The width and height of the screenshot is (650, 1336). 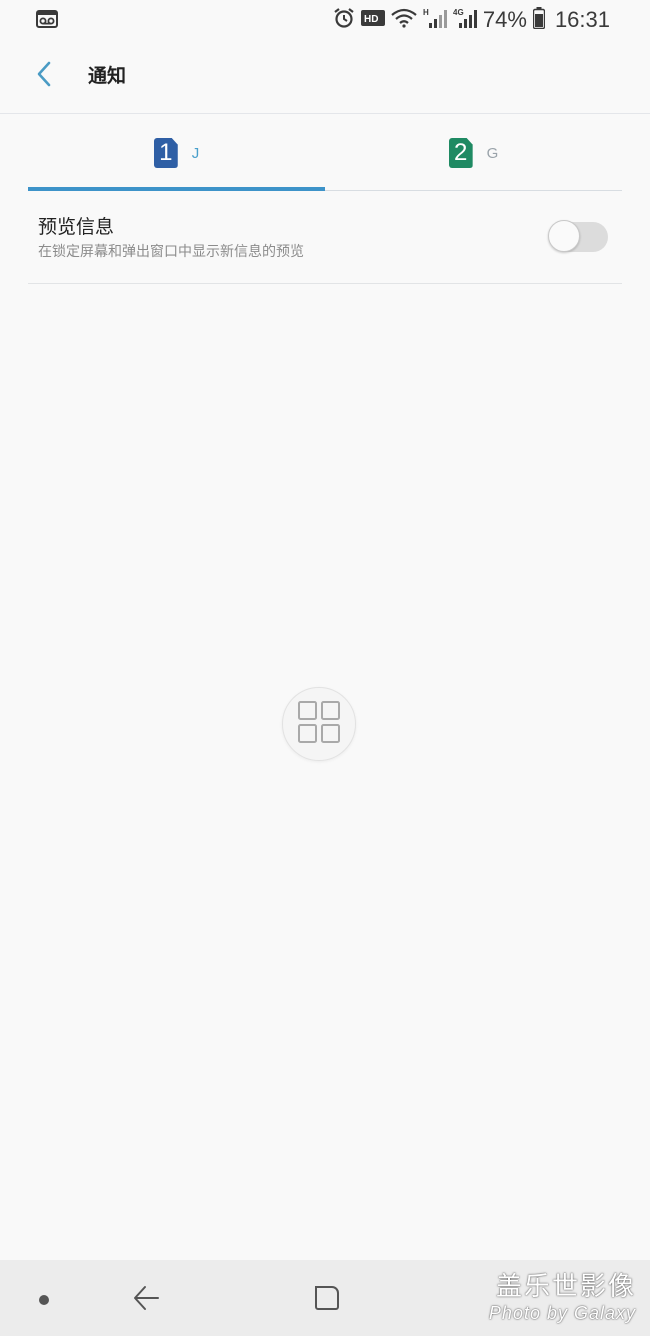 What do you see at coordinates (564, 236) in the screenshot?
I see `toggle-knob` at bounding box center [564, 236].